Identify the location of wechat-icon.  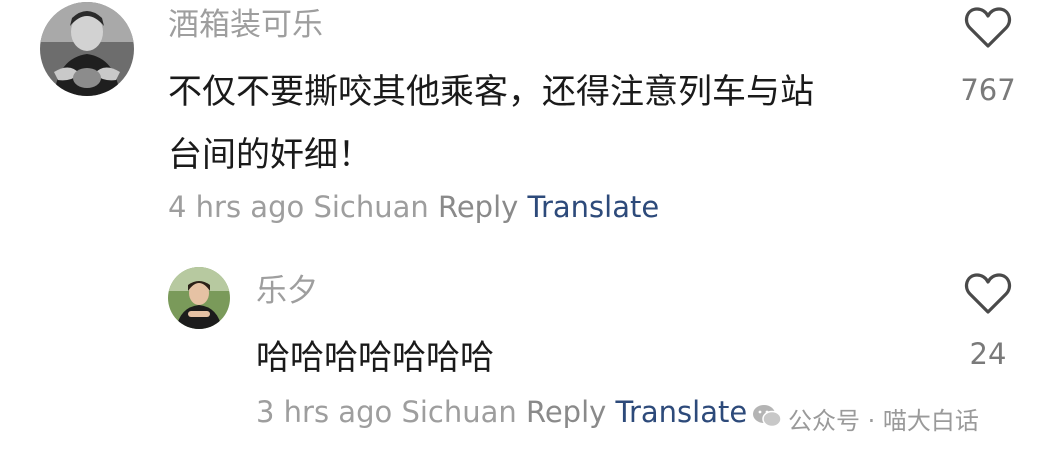
(767, 419).